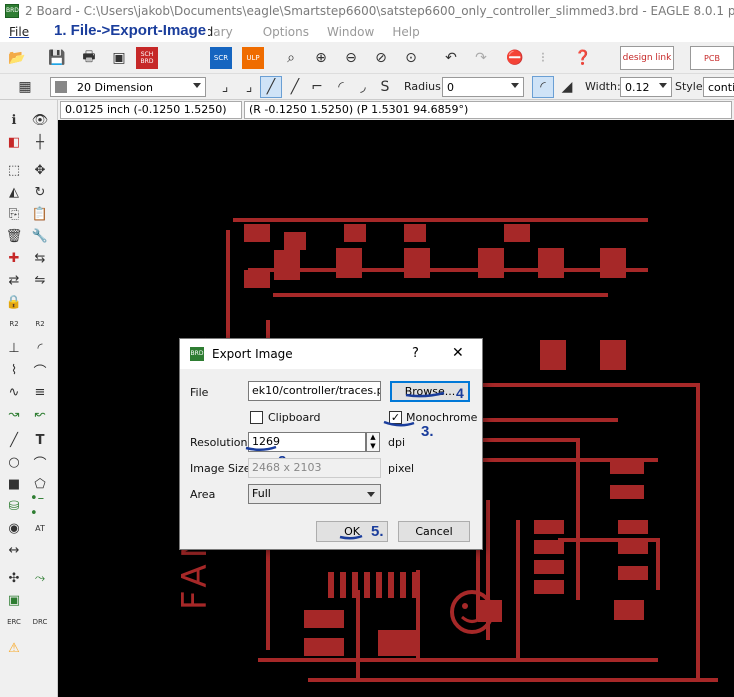  I want to click on erc-icon: ERC, so click(14, 622).